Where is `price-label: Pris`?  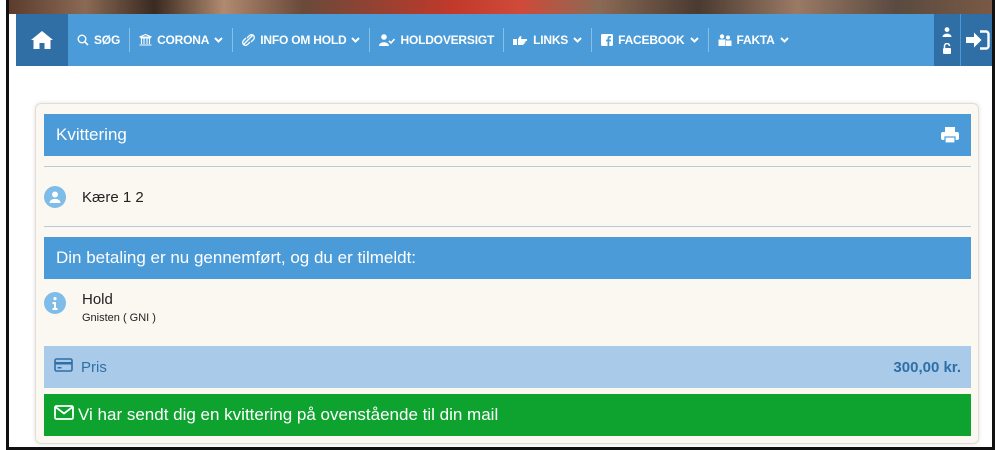 price-label: Pris is located at coordinates (94, 367).